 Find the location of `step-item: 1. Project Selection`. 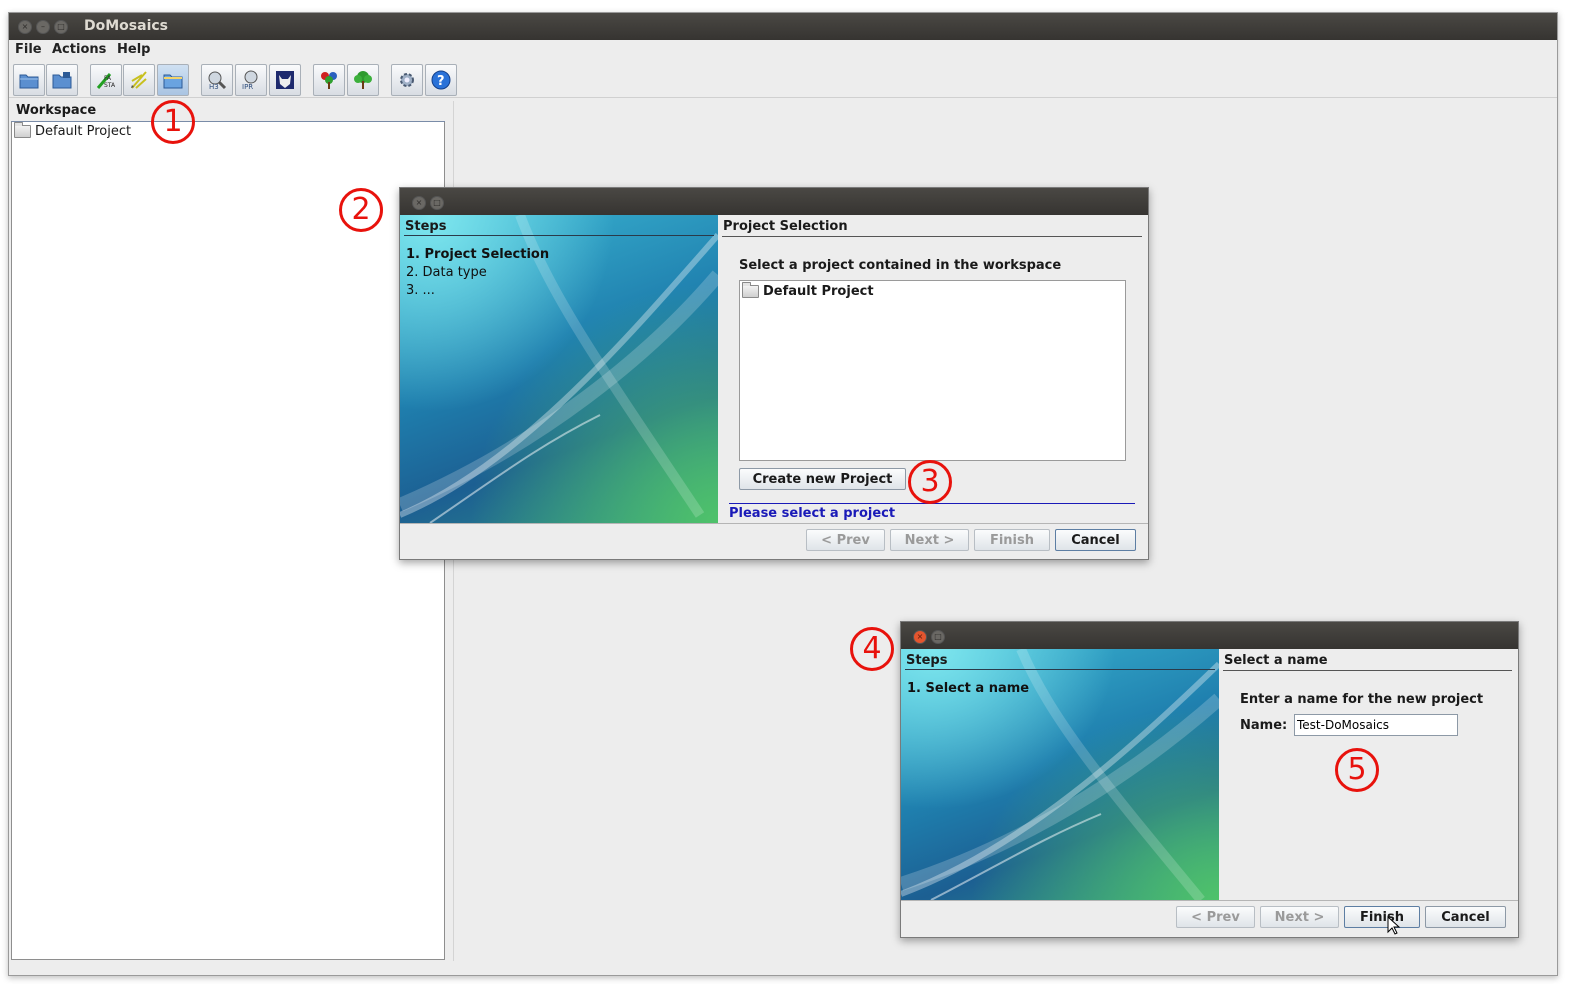

step-item: 1. Project Selection is located at coordinates (478, 254).